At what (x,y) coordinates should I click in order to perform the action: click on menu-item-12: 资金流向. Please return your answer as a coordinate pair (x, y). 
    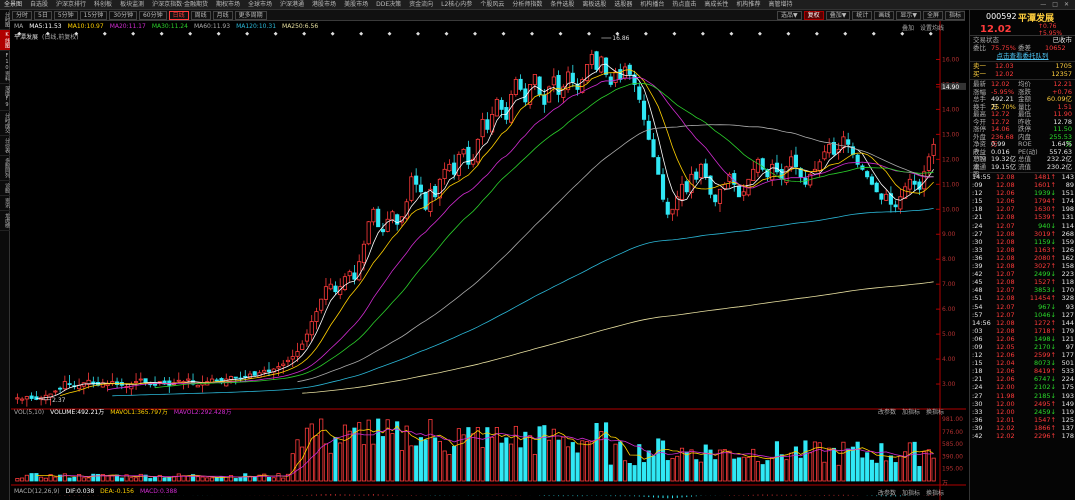
    Looking at the image, I should click on (421, 4).